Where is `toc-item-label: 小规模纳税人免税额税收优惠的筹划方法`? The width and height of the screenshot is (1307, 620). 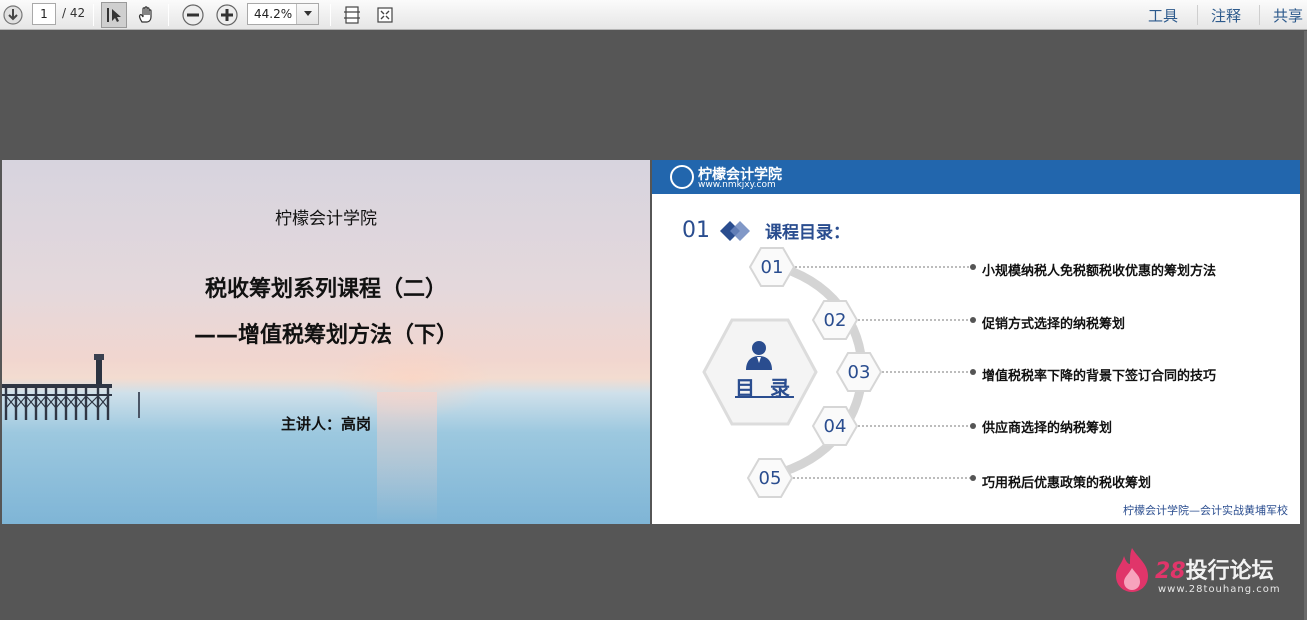
toc-item-label: 小规模纳税人免税额税收优惠的筹划方法 is located at coordinates (1099, 271).